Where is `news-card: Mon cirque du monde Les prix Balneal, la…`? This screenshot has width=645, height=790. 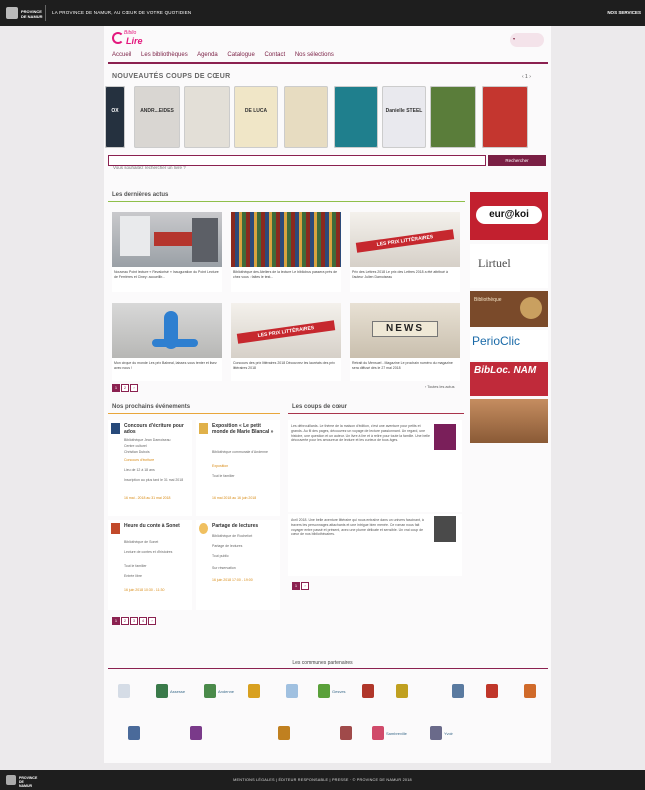
news-card: Mon cirque du monde Les prix Balneal, la… is located at coordinates (167, 342).